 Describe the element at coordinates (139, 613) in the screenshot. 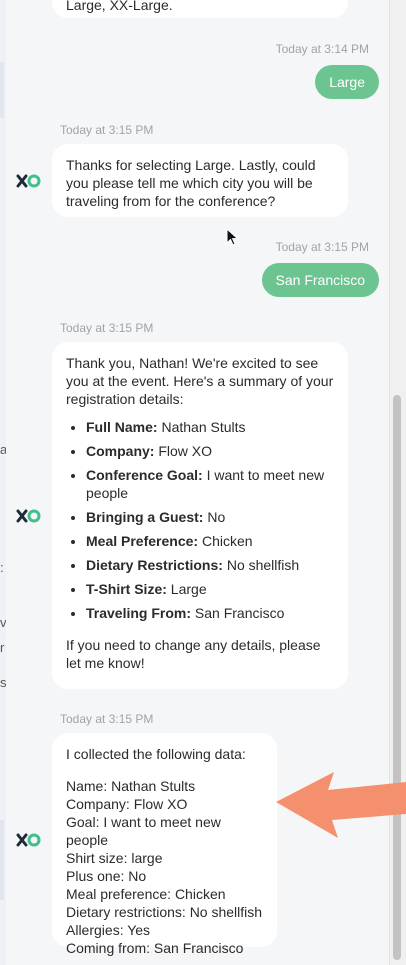

I see `summary-label: Traveling From:` at that location.